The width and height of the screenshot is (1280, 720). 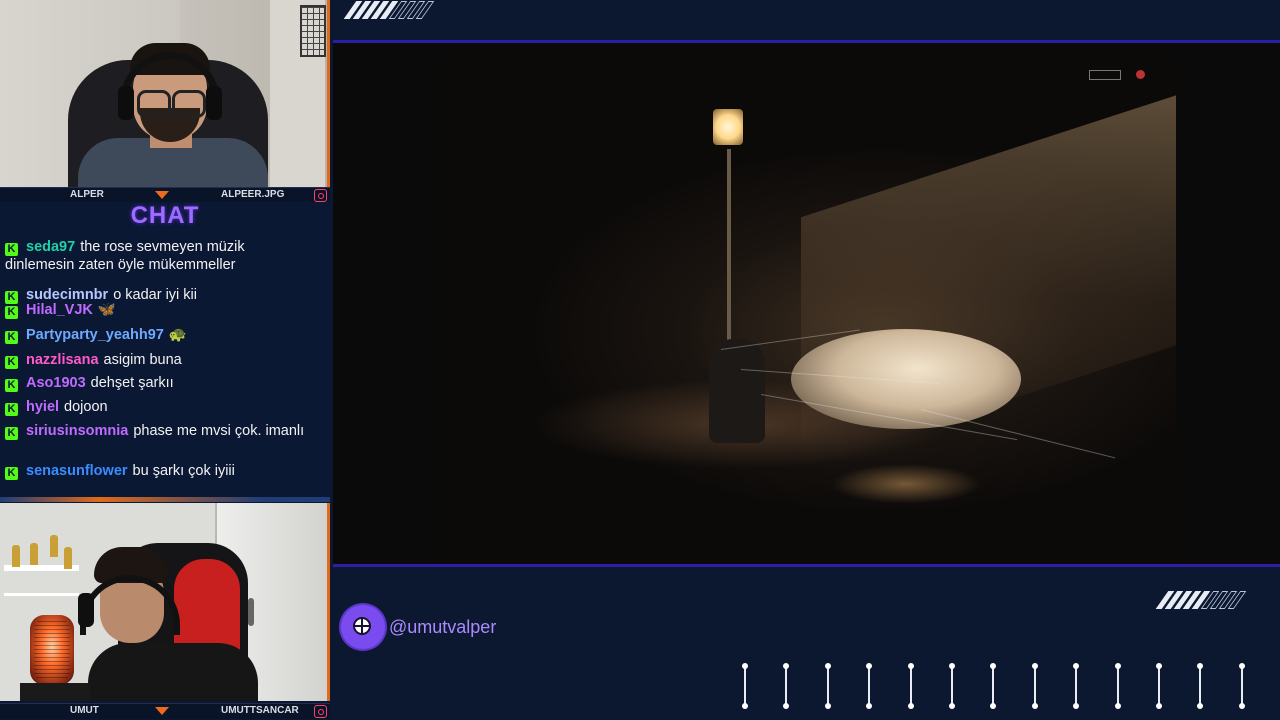 I want to click on chat-username: Partyparty_yeahh97, so click(x=95, y=335).